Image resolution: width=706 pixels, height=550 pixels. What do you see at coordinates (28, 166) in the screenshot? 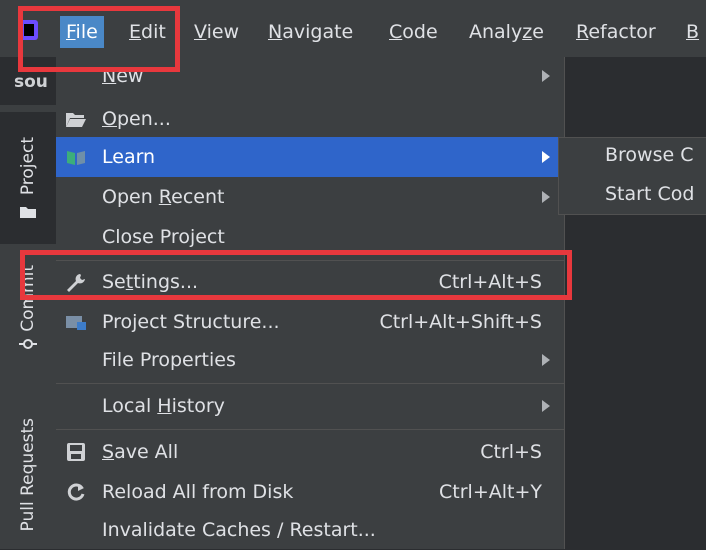
I see `tab-project-label: Project` at bounding box center [28, 166].